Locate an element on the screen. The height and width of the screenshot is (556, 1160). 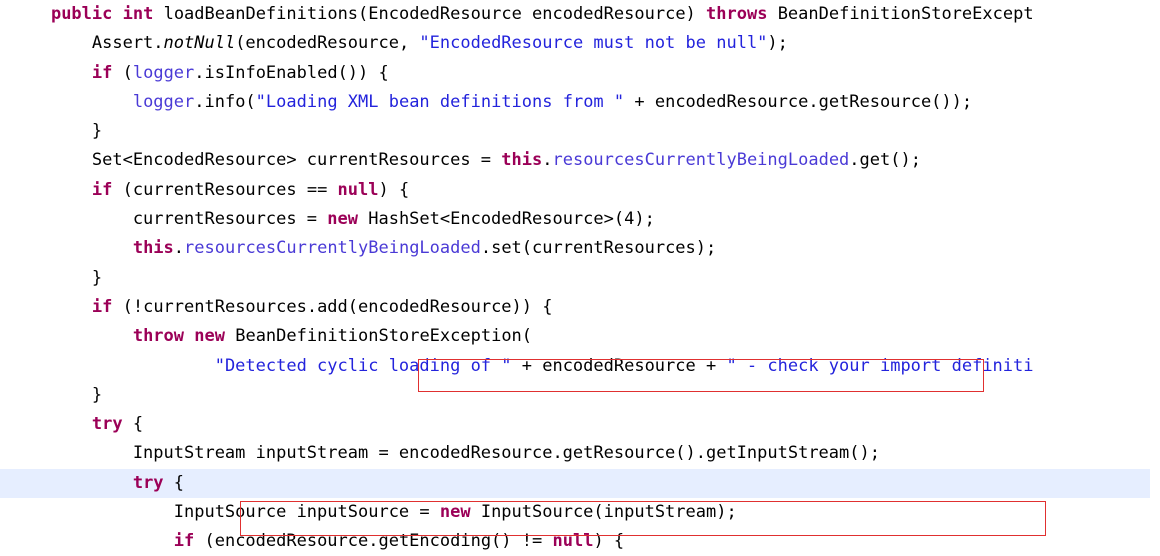
static-method-notnull: notNull is located at coordinates (199, 43).